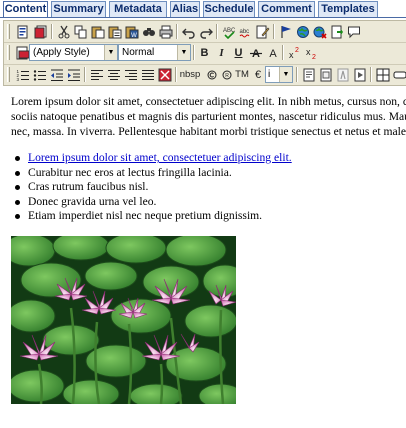  What do you see at coordinates (78, 9) in the screenshot?
I see `tab-summary: Summary` at bounding box center [78, 9].